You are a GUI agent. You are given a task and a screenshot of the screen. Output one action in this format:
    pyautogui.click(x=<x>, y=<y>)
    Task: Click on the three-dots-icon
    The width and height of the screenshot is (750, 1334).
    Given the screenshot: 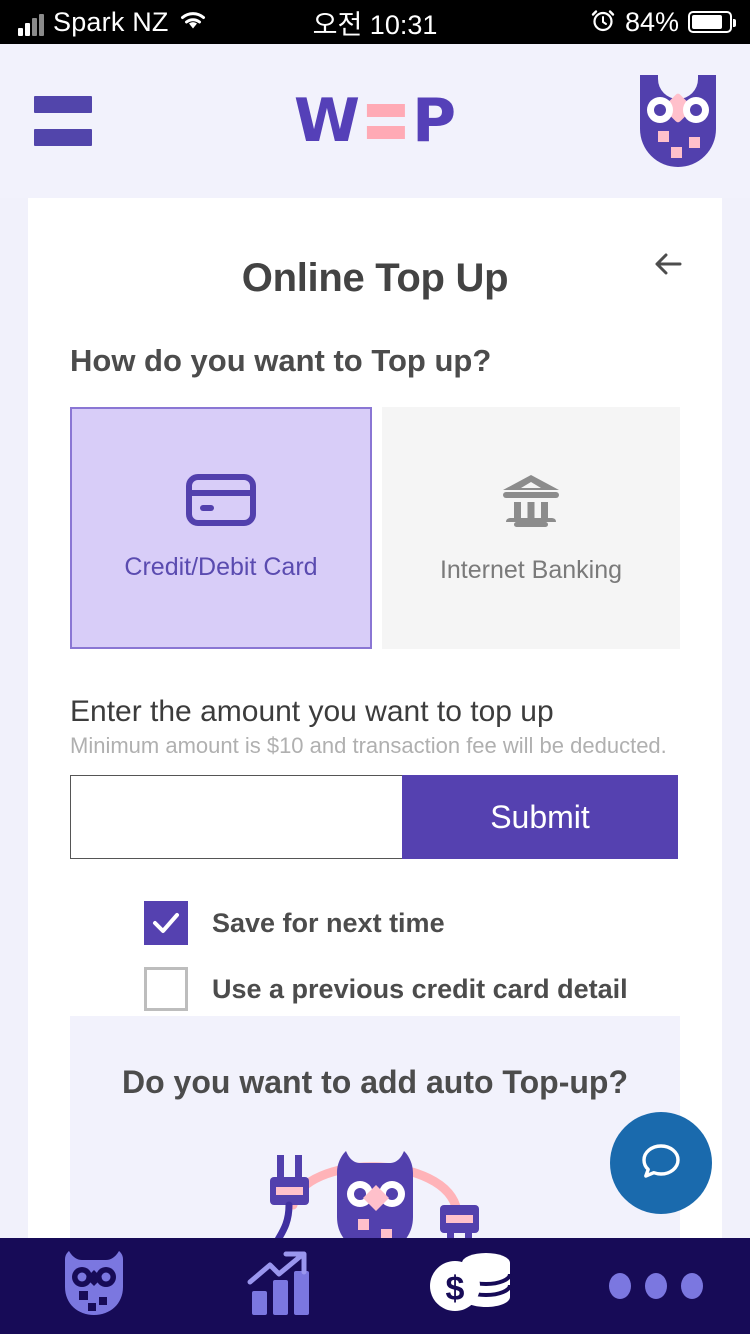 What is the action you would take?
    pyautogui.click(x=656, y=1286)
    